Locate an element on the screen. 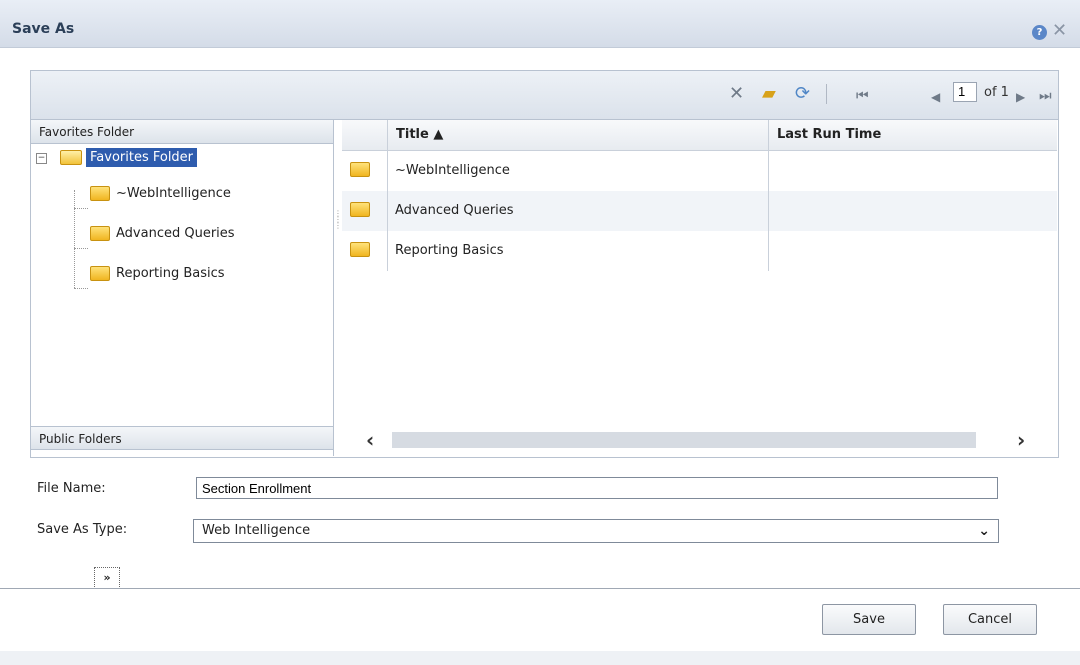 The width and height of the screenshot is (1080, 665). page-total: of 1 is located at coordinates (996, 92).